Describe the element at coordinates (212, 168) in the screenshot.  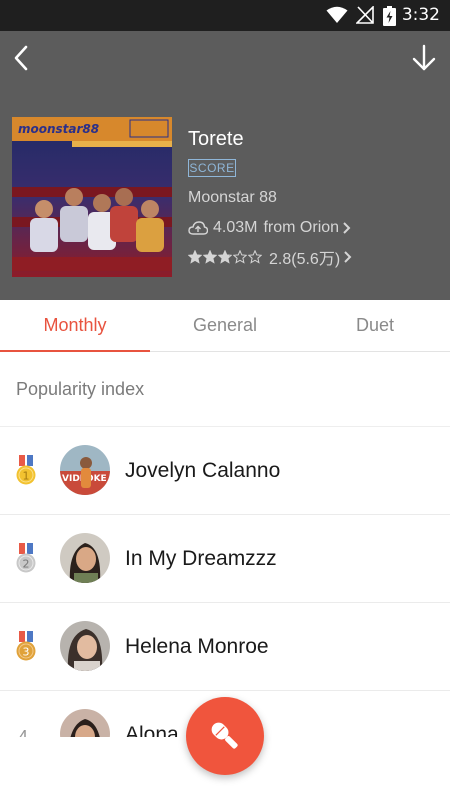
I see `score-badge: SCORE` at that location.